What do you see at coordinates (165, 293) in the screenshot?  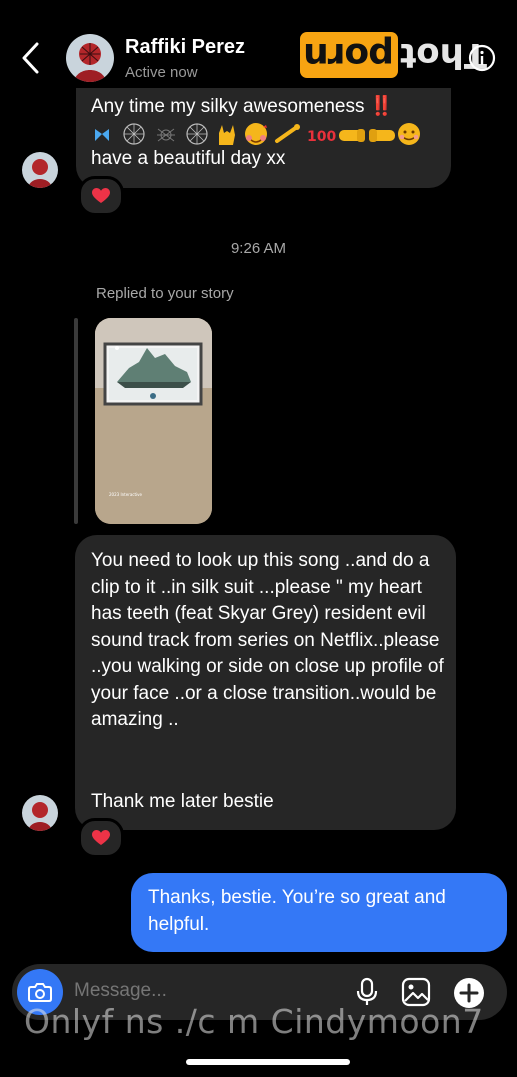 I see `story-reply-label: Replied to your story` at bounding box center [165, 293].